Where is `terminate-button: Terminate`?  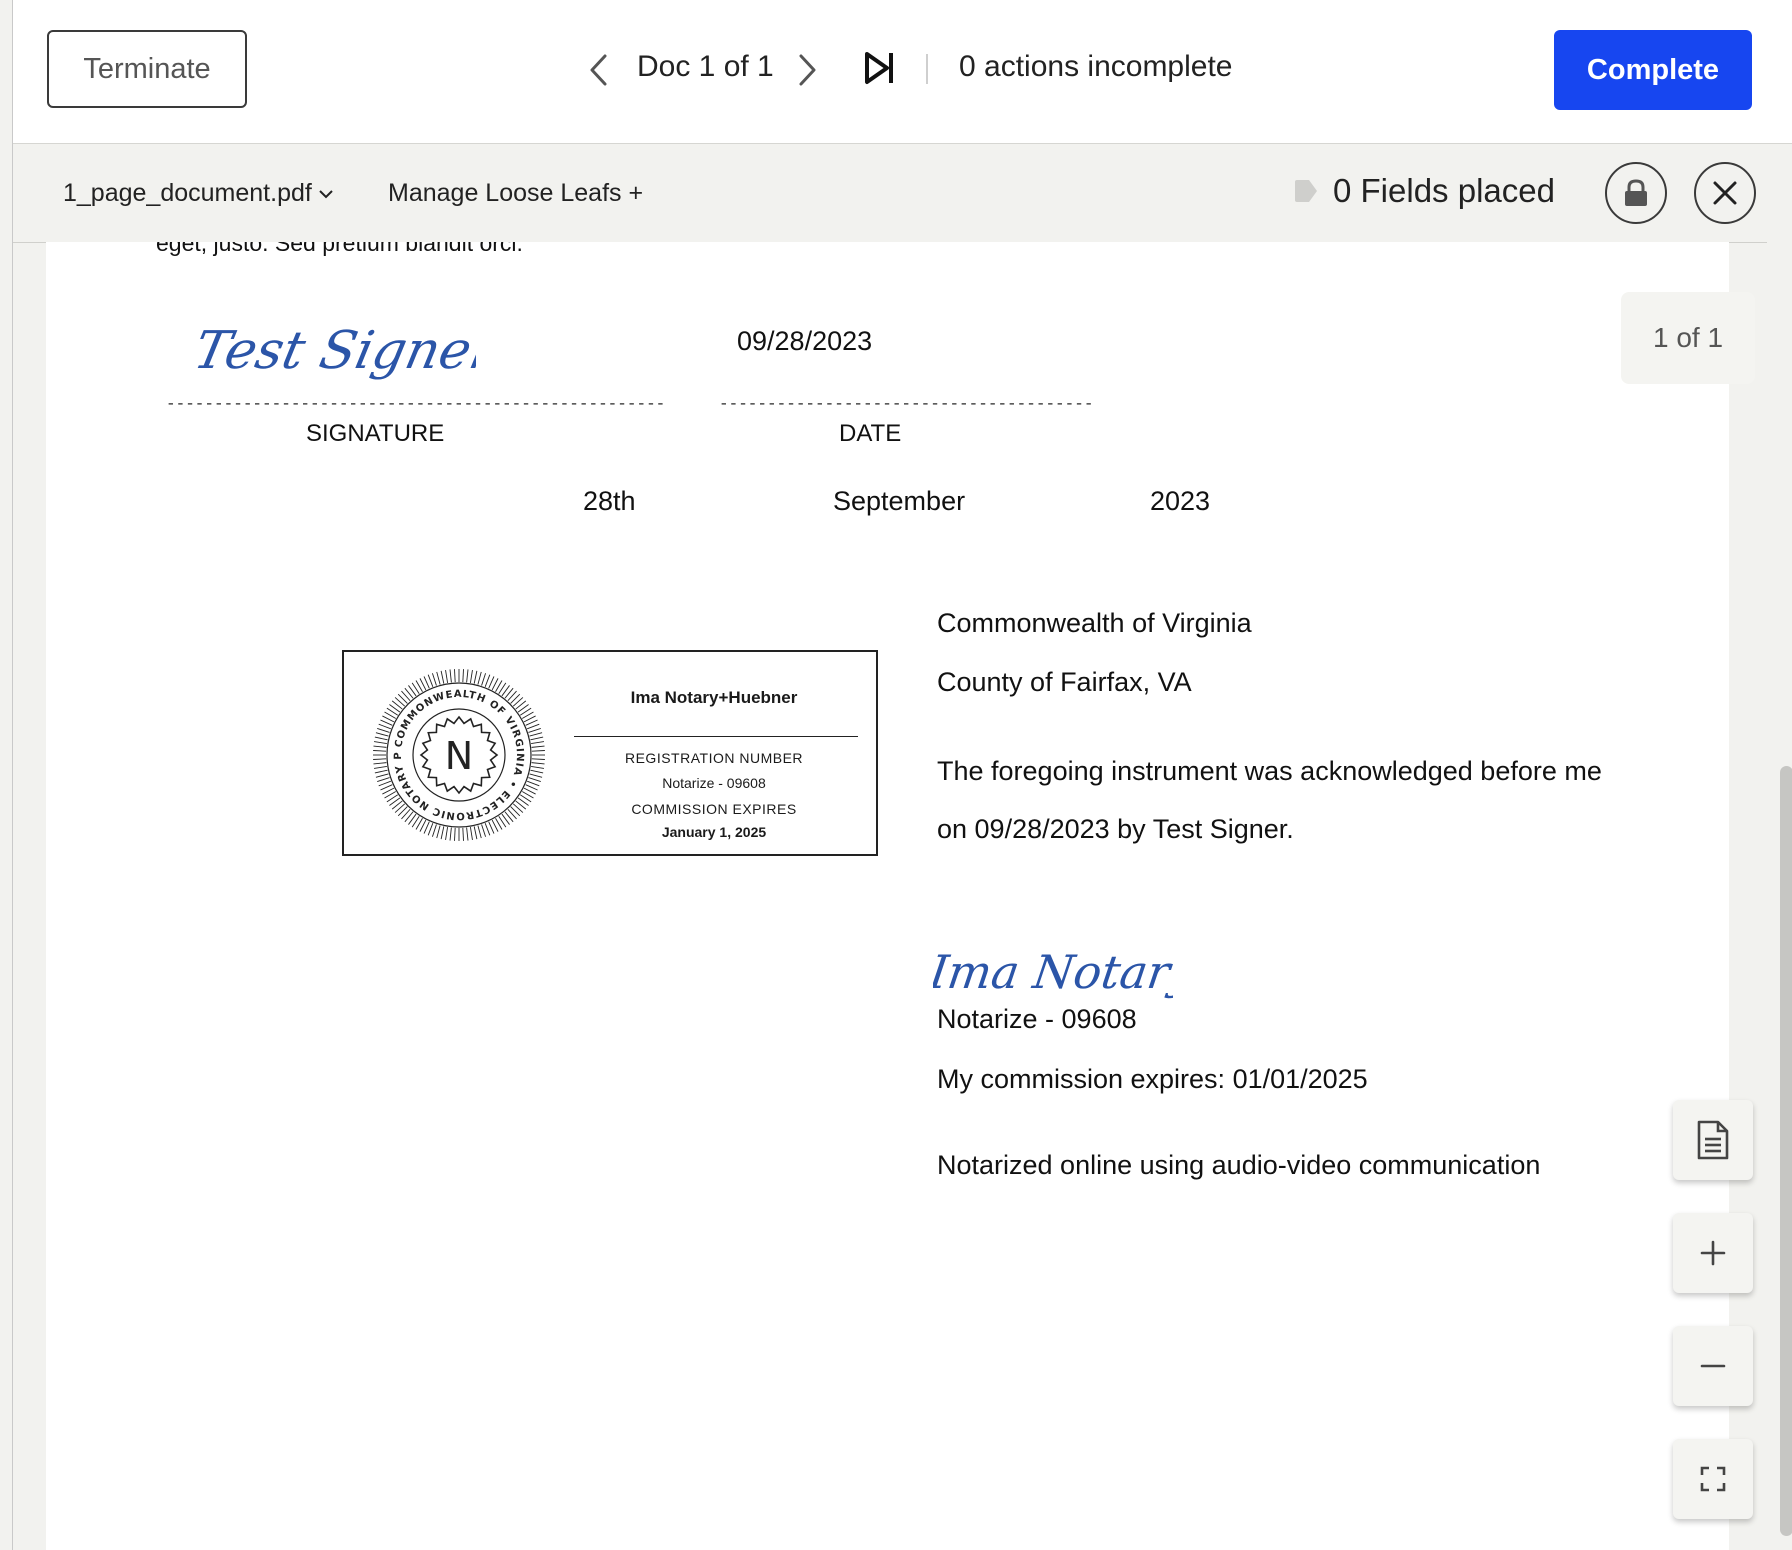
terminate-button: Terminate is located at coordinates (147, 69).